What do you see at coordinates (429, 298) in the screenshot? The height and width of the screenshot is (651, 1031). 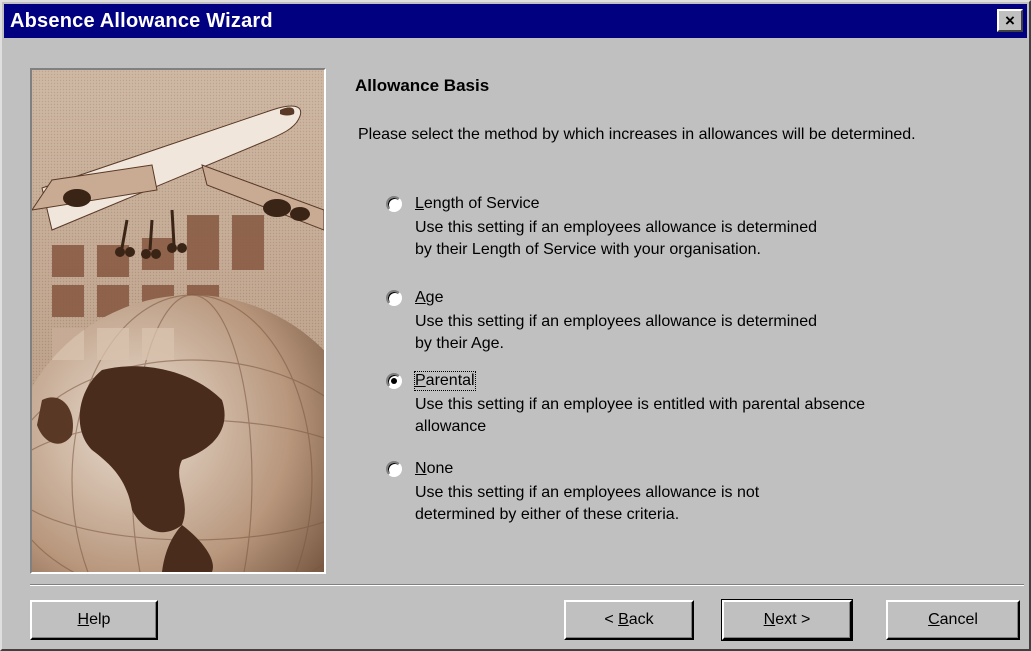 I see `option-label-age: Age` at bounding box center [429, 298].